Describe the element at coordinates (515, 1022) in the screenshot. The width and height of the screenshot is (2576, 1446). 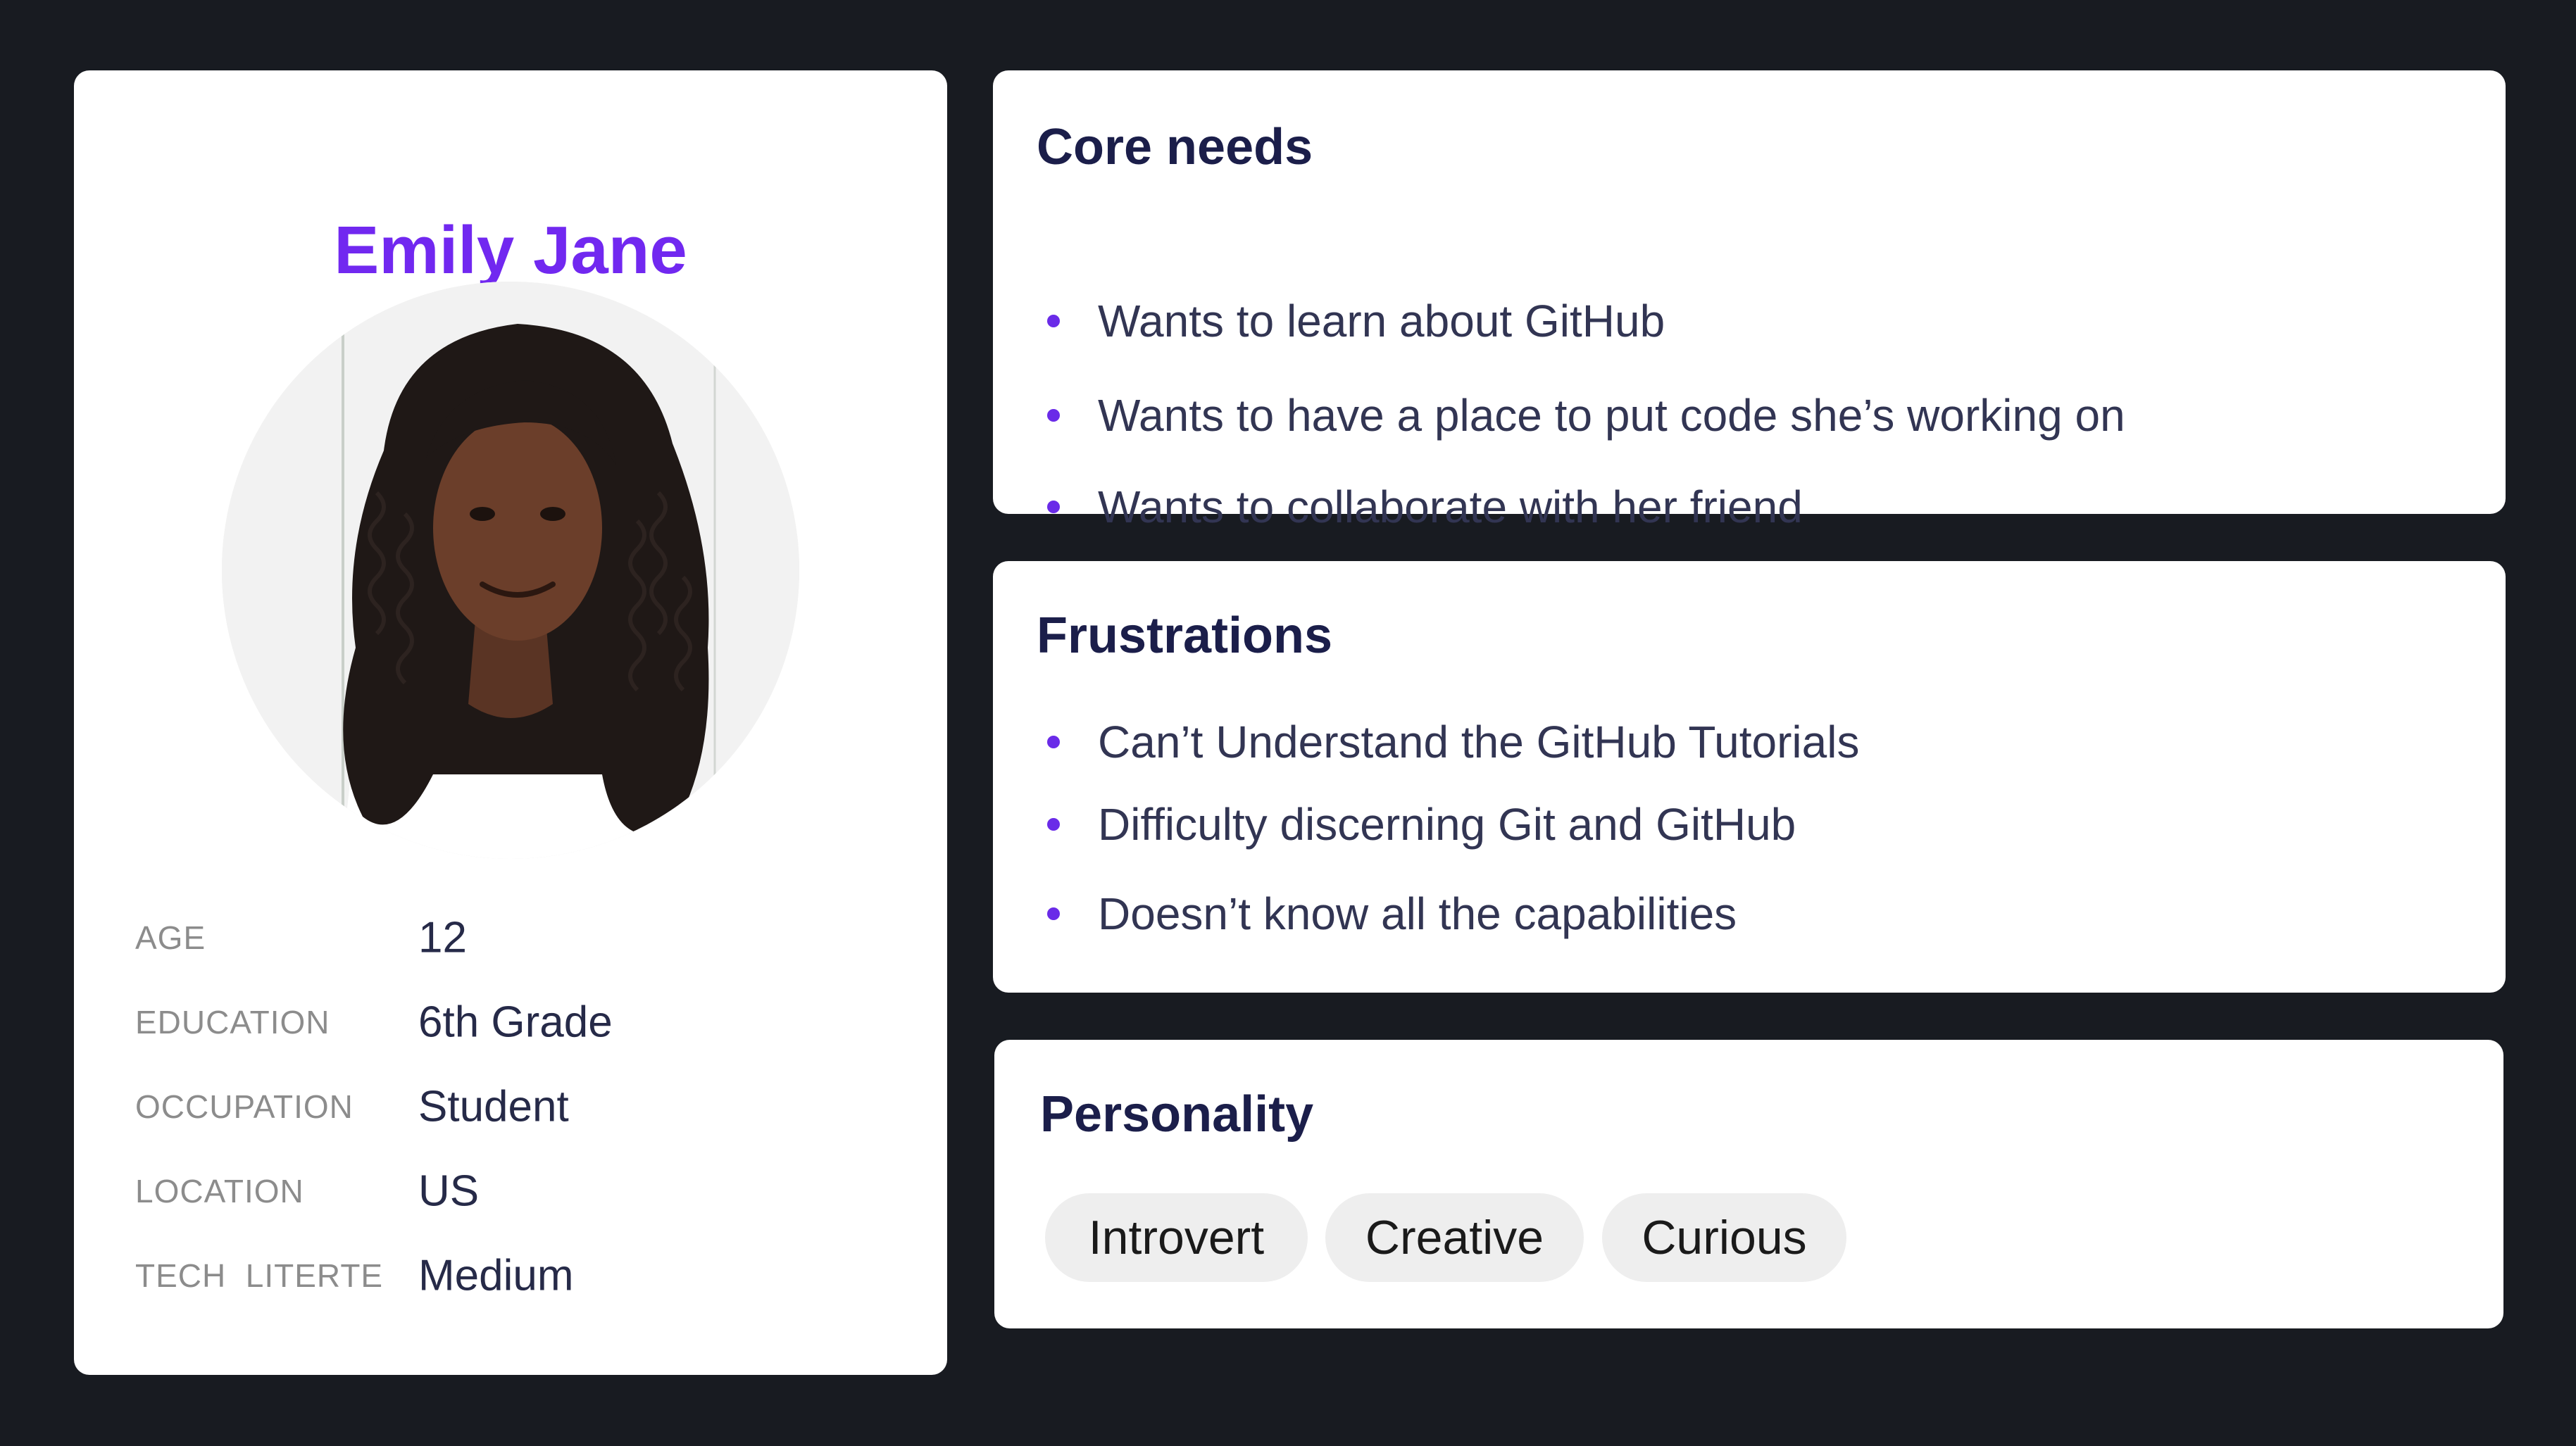
I see `attribute-value: 6th Grade` at that location.